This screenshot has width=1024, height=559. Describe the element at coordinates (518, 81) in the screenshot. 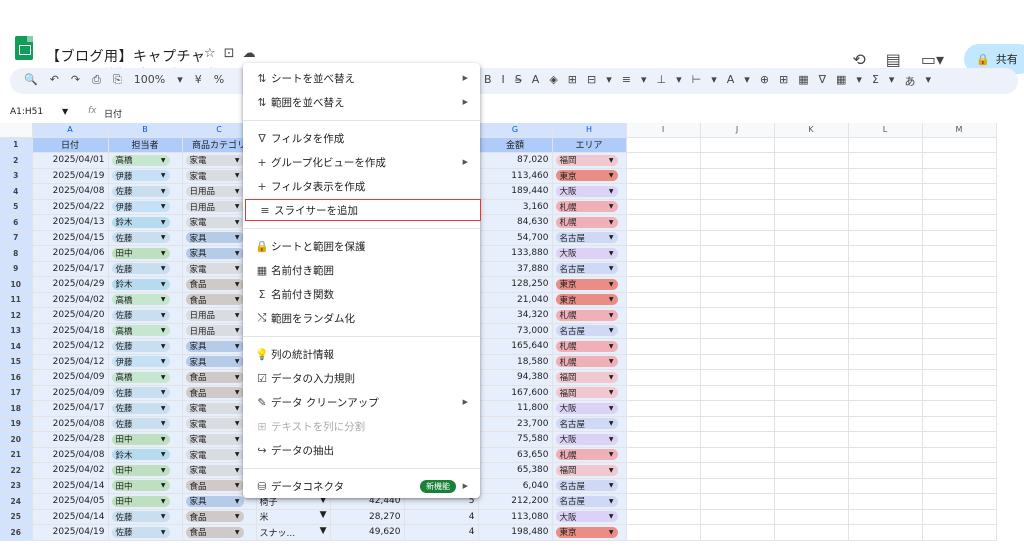

I see `toolbar-right-2-icon: S̶` at that location.